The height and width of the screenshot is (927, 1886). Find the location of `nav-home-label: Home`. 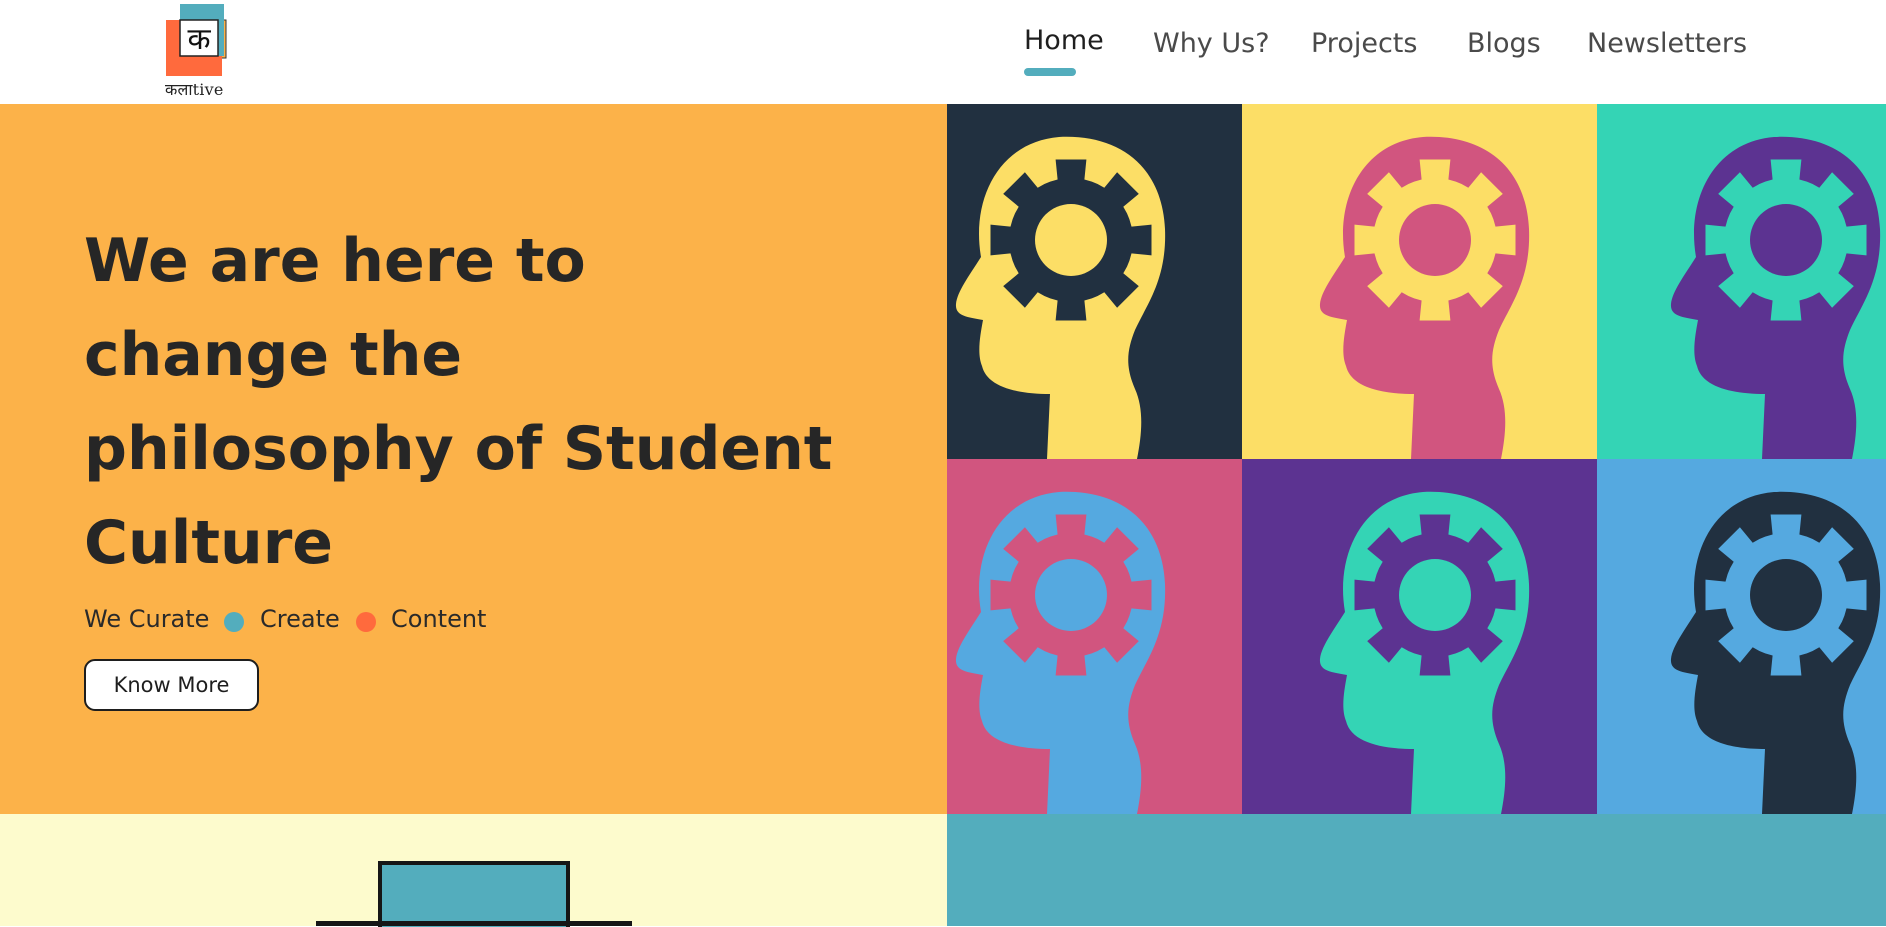

nav-home-label: Home is located at coordinates (1064, 40).